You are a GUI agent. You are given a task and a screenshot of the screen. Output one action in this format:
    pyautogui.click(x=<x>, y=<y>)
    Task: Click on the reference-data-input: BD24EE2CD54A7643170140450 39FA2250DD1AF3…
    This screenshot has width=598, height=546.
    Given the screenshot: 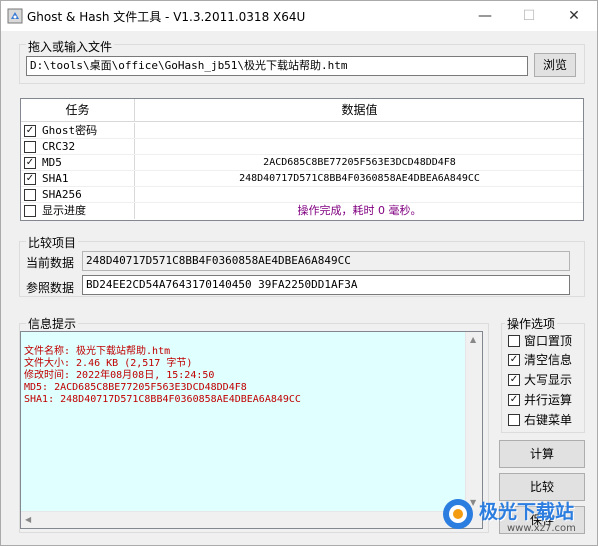 What is the action you would take?
    pyautogui.click(x=326, y=285)
    